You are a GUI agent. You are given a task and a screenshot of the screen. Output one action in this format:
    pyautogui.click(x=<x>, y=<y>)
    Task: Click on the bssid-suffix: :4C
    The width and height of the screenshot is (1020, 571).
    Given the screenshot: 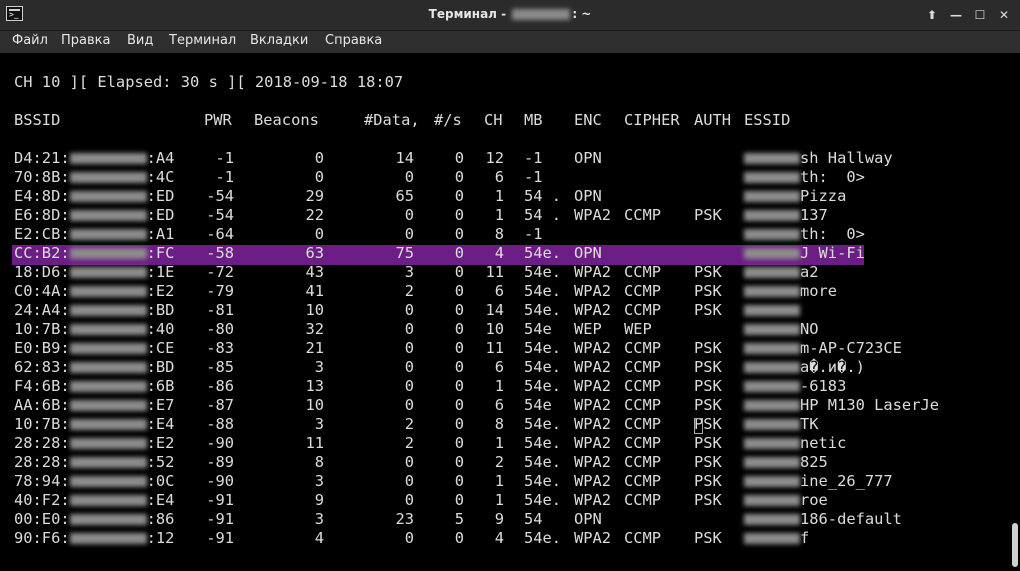 What is the action you would take?
    pyautogui.click(x=160, y=177)
    